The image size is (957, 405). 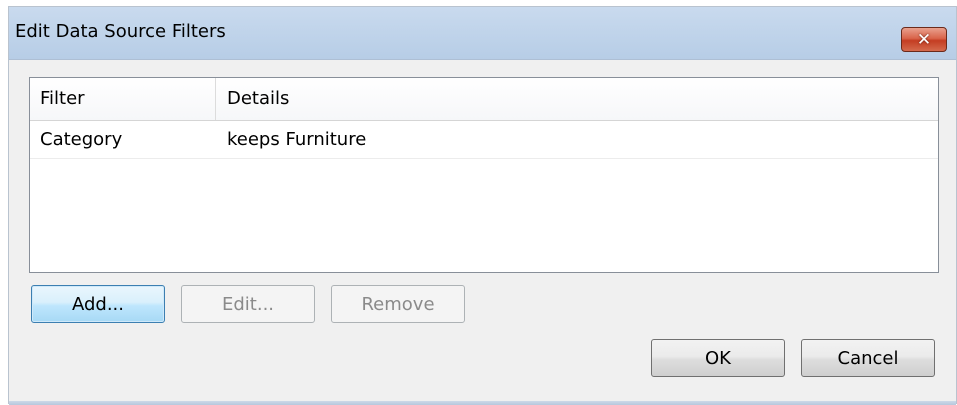 What do you see at coordinates (62, 98) in the screenshot?
I see `column-header-filter: Filter` at bounding box center [62, 98].